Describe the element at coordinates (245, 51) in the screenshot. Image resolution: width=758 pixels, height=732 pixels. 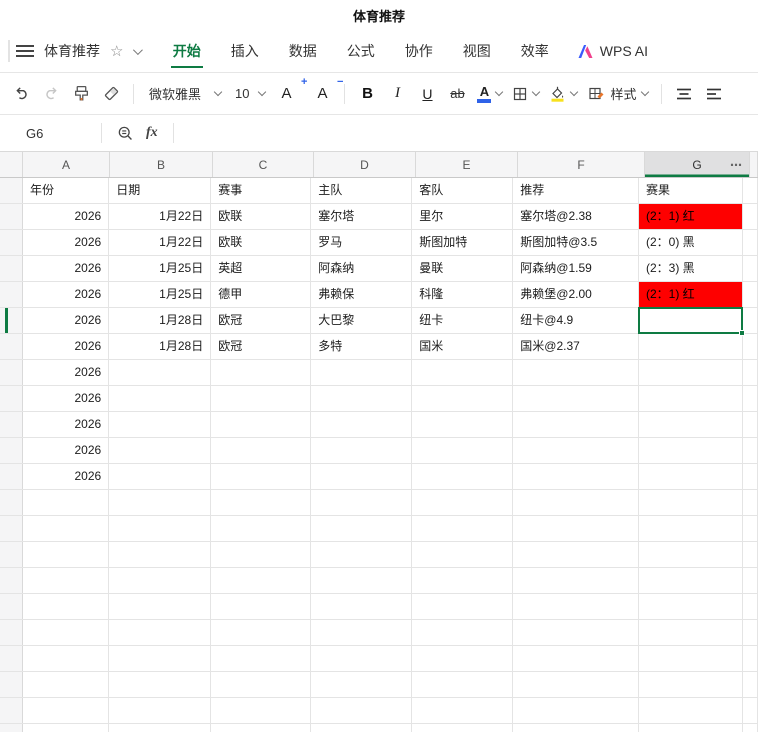
I see `tab-insert: 插入` at that location.